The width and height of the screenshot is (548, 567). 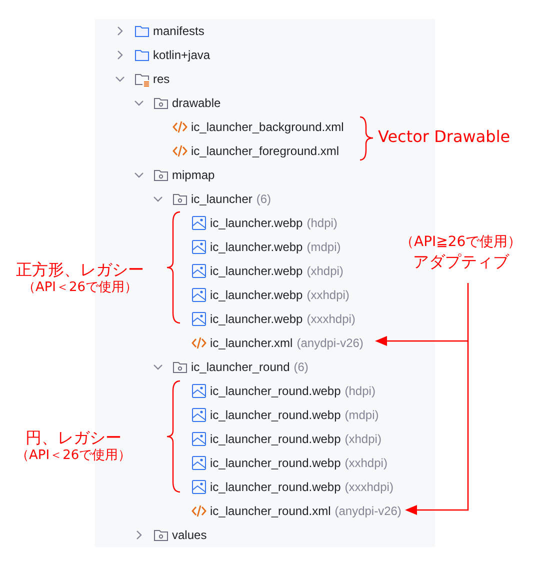 I want to click on annotation-text: （API≧26で使用）, so click(x=461, y=243).